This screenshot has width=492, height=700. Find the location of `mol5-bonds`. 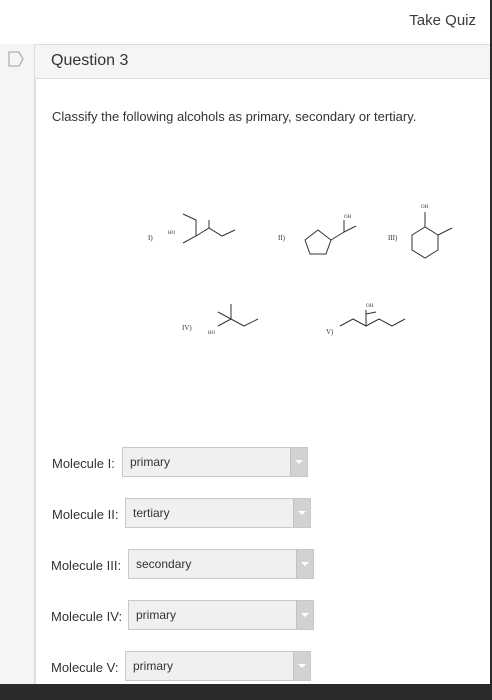

mol5-bonds is located at coordinates (372, 322).